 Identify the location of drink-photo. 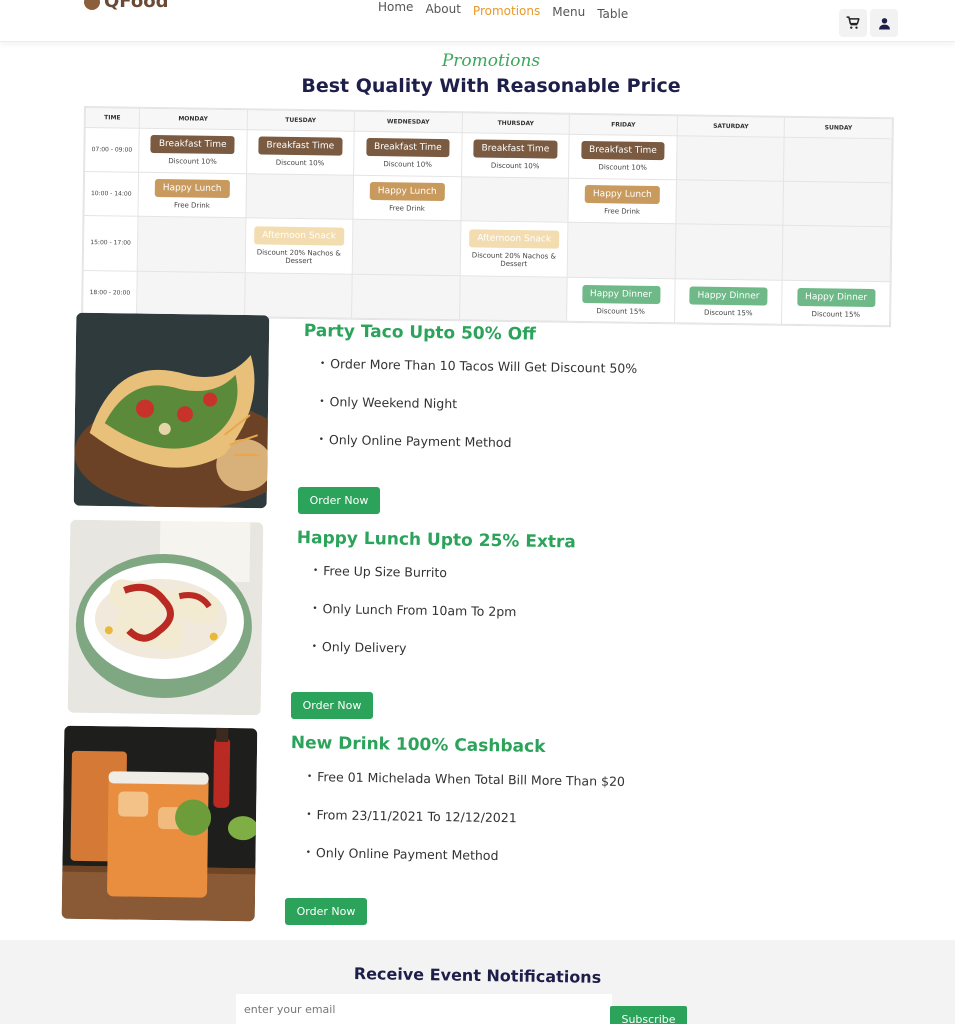
(159, 823).